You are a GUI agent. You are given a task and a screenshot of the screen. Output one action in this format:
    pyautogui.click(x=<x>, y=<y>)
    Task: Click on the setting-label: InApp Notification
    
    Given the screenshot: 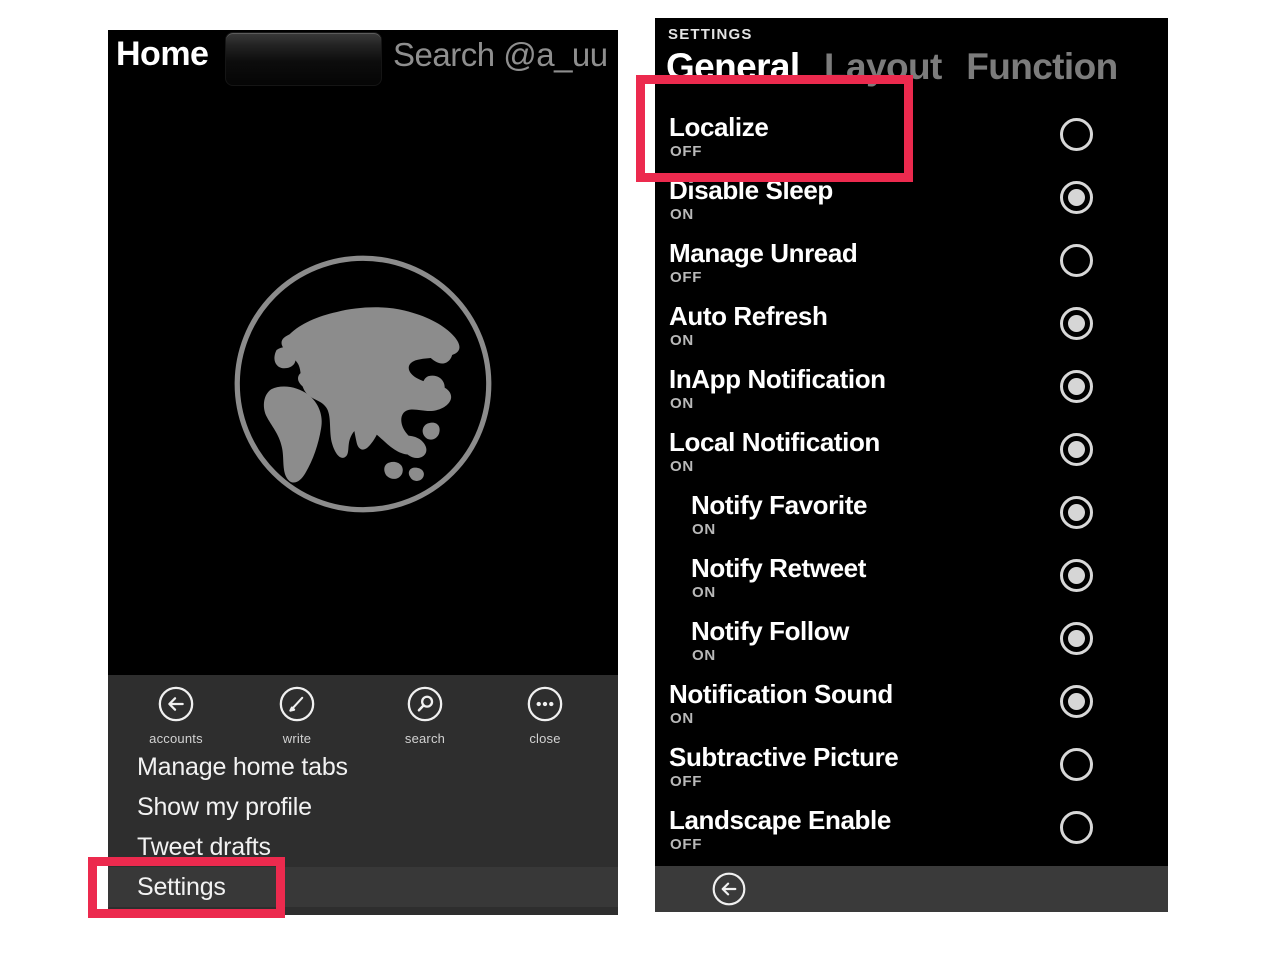 What is the action you would take?
    pyautogui.click(x=777, y=379)
    